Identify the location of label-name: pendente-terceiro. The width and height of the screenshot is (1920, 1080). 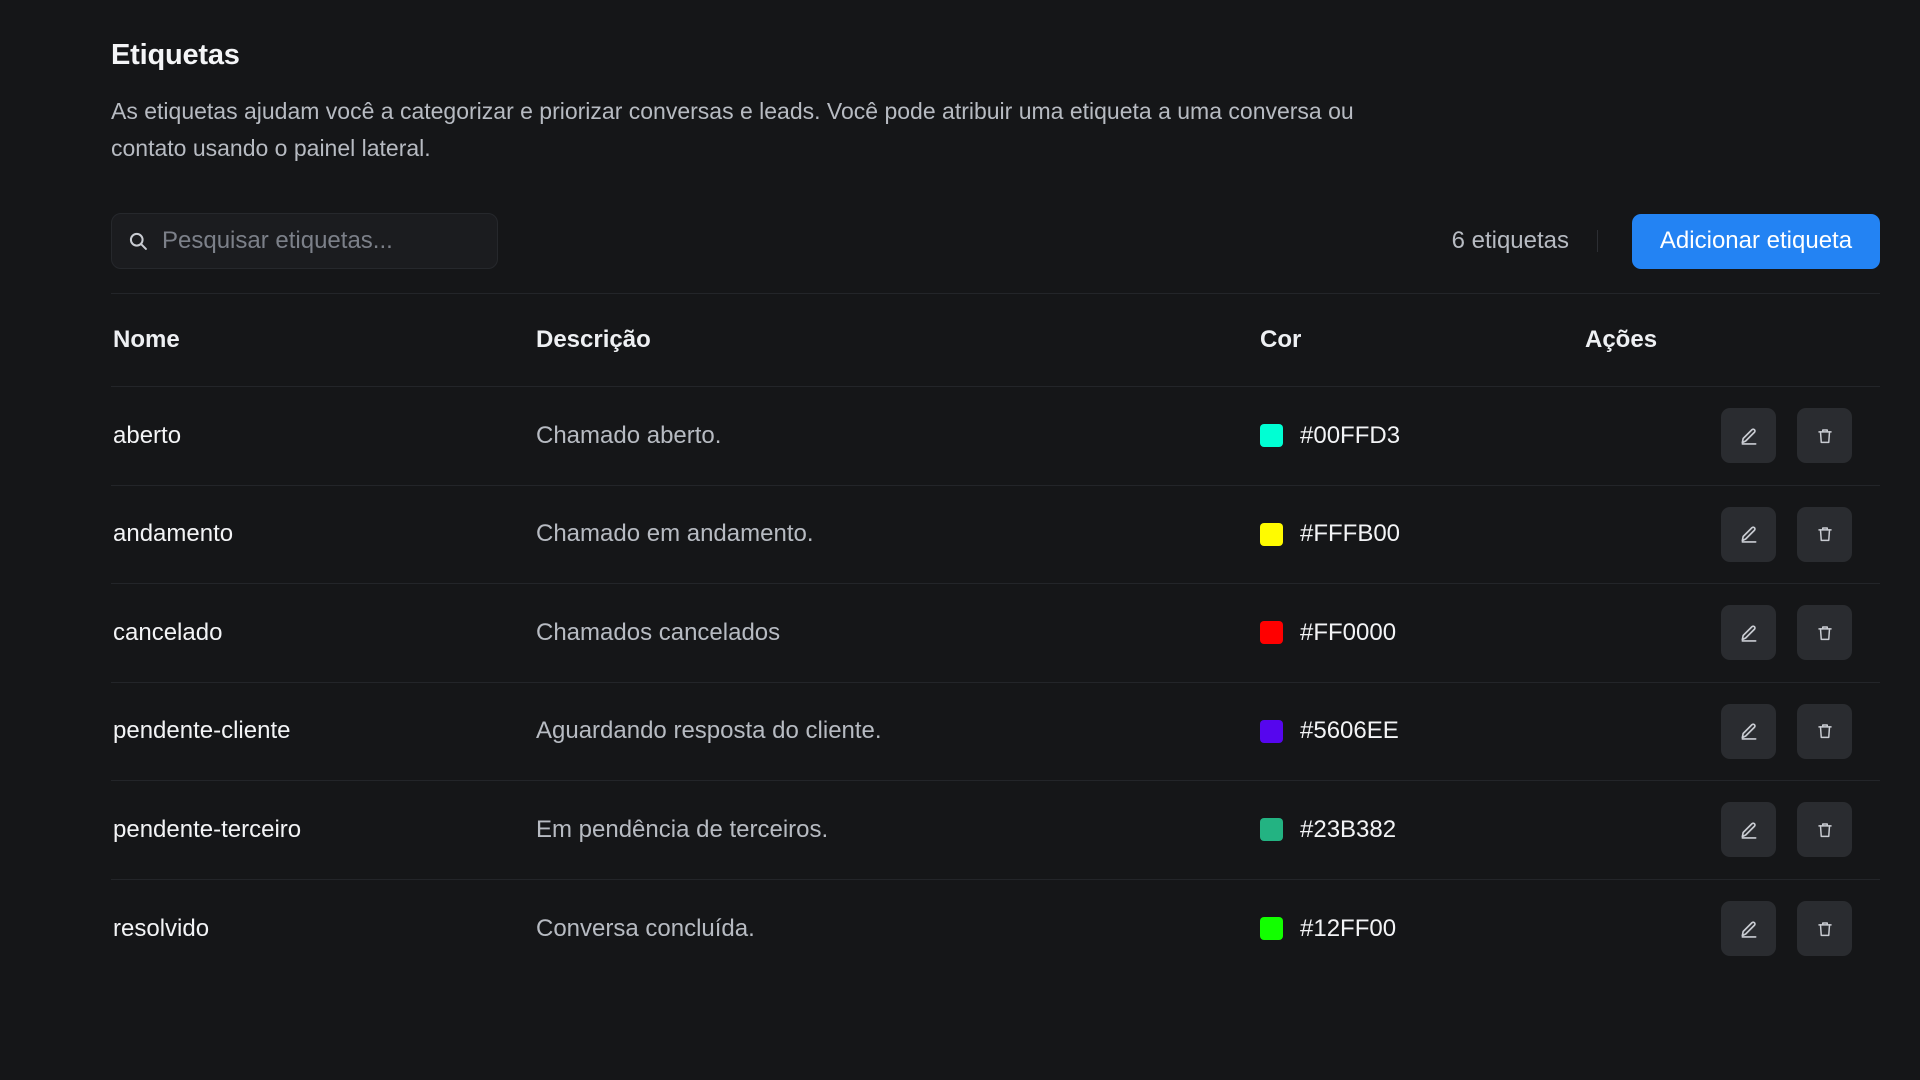
(207, 829).